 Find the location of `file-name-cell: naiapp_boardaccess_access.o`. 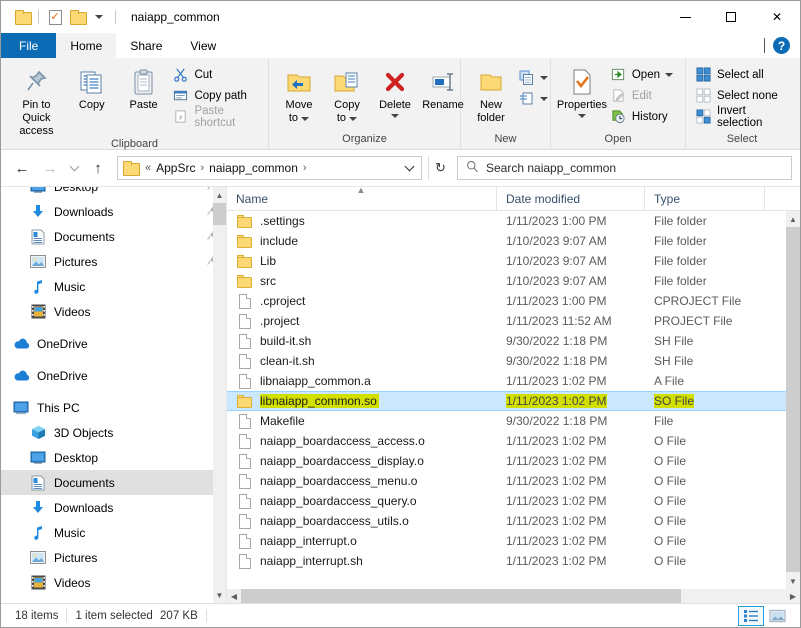

file-name-cell: naiapp_boardaccess_access.o is located at coordinates (362, 441).